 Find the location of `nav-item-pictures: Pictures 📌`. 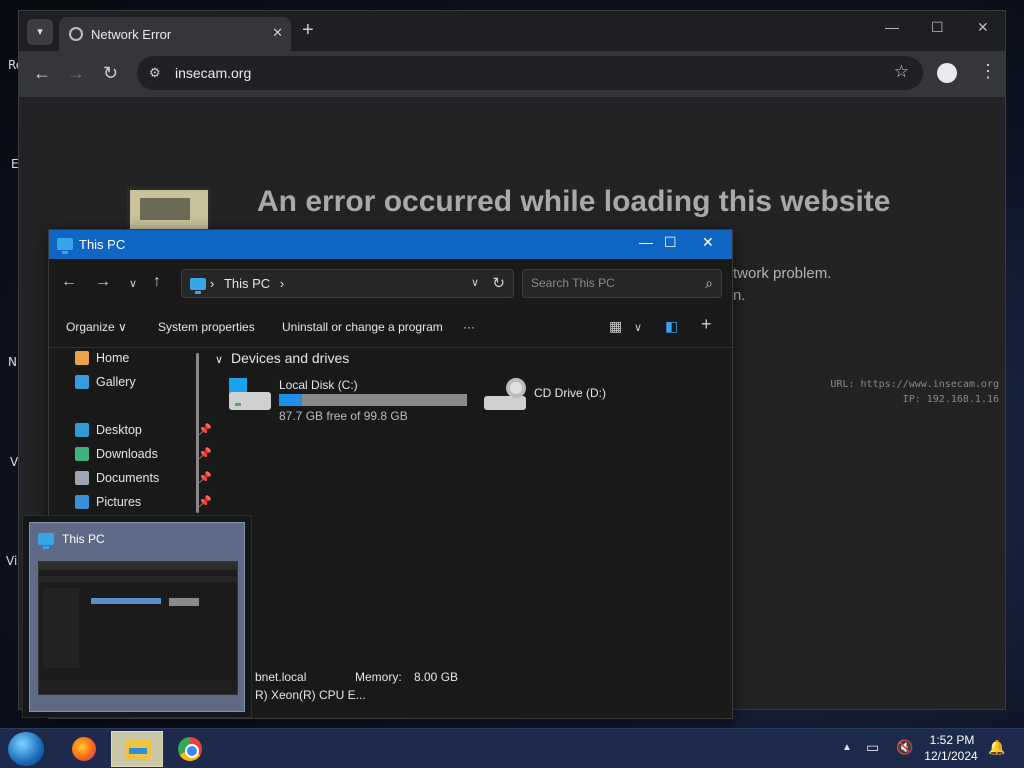

nav-item-pictures: Pictures 📌 is located at coordinates (143, 503).